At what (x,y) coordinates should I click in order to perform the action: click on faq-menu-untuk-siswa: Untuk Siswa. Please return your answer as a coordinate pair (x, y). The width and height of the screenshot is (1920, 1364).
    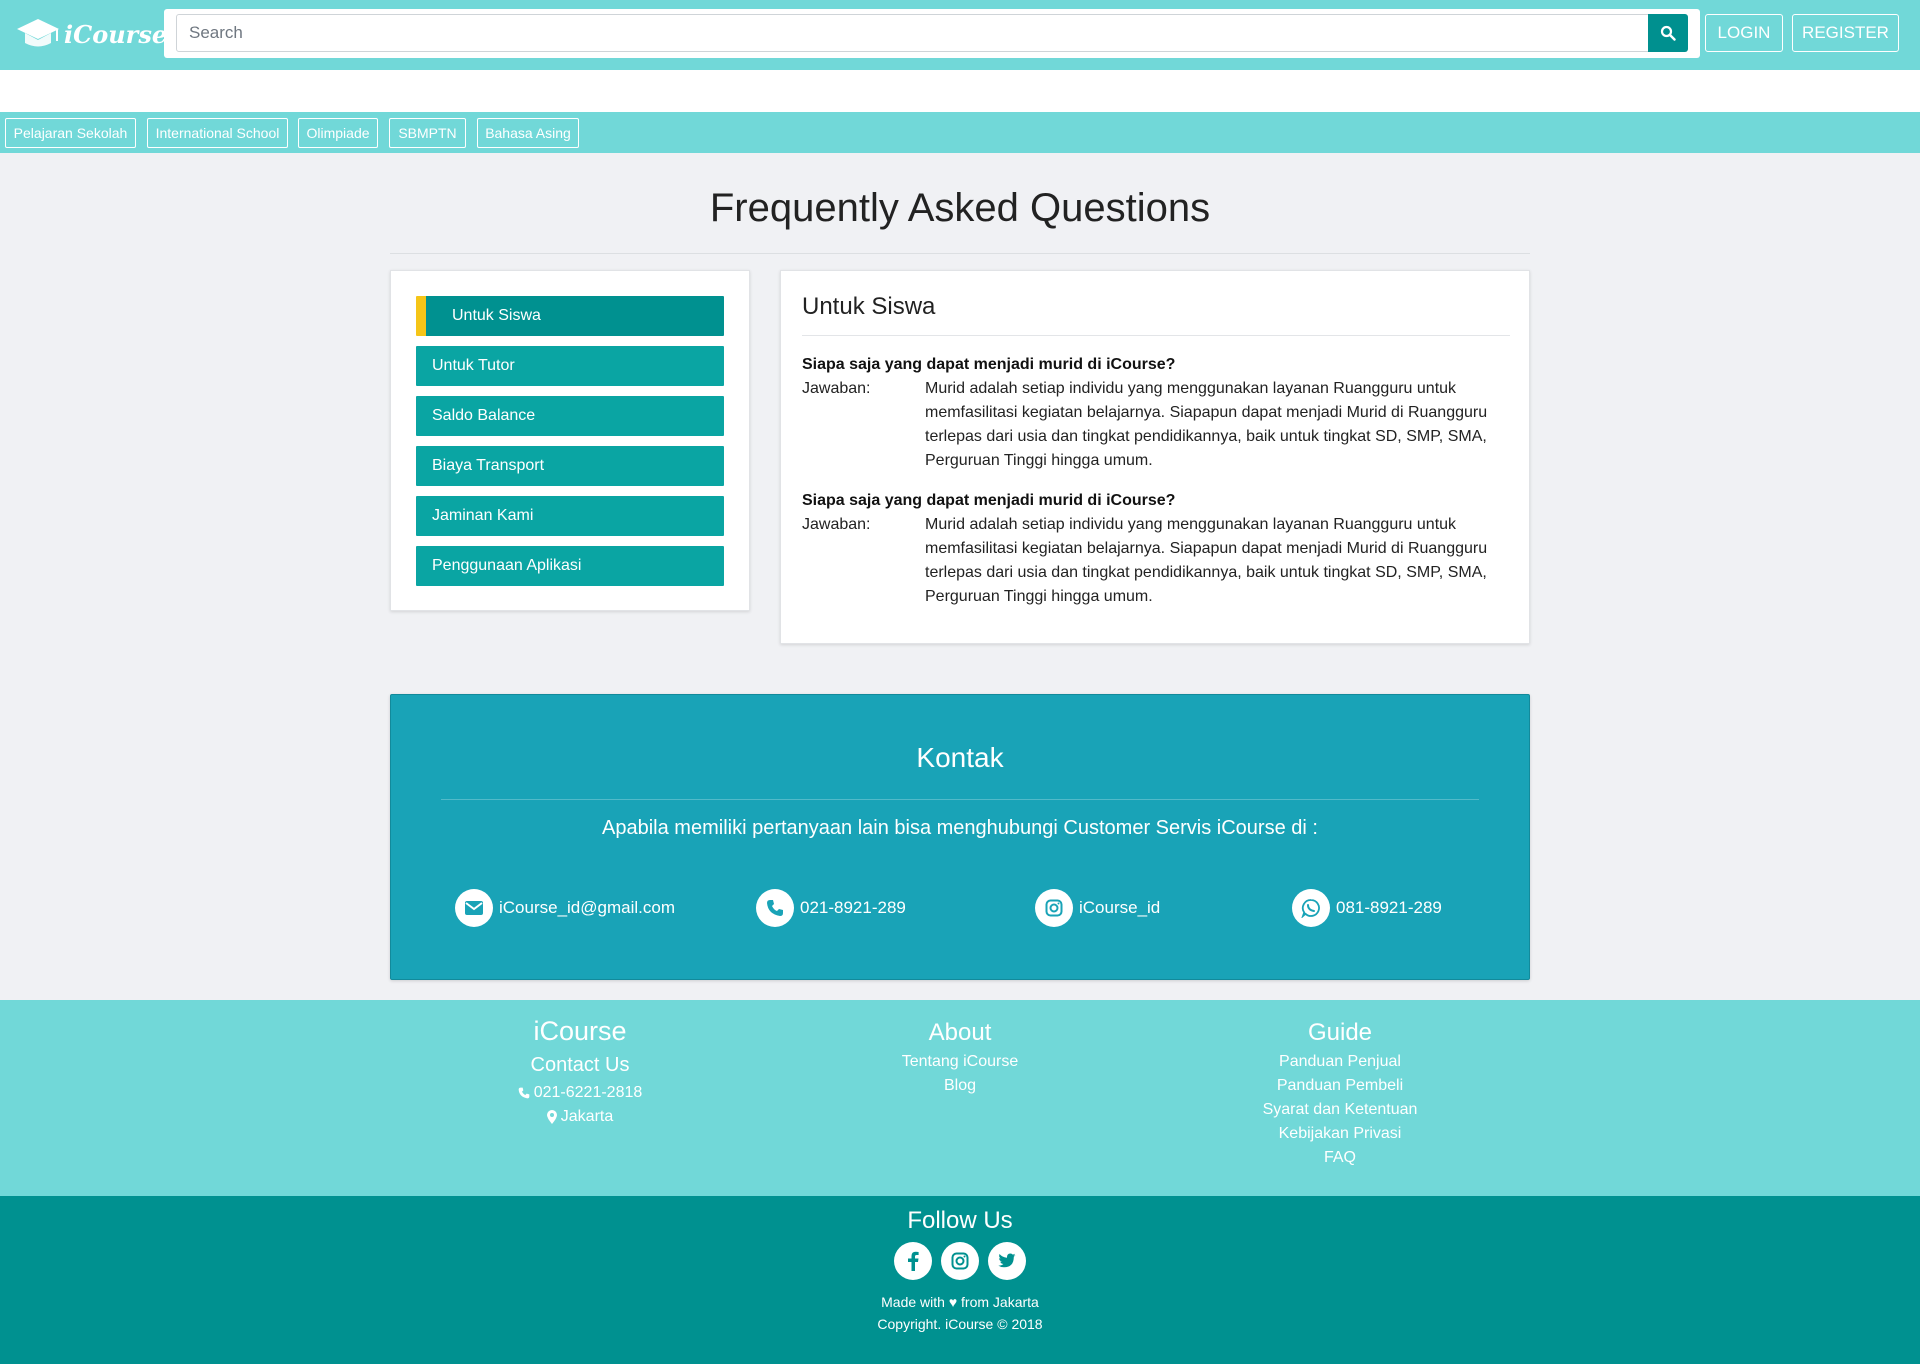
    Looking at the image, I should click on (570, 316).